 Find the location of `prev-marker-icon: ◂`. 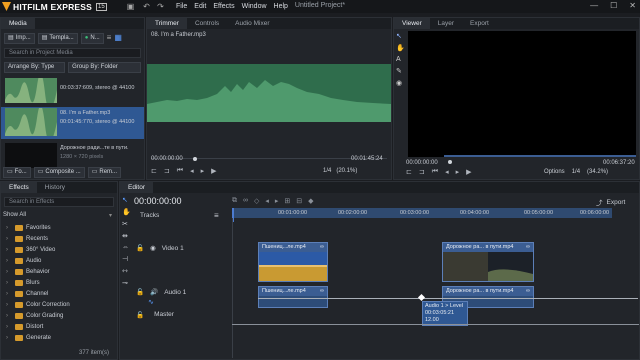

prev-marker-icon: ◂ is located at coordinates (267, 201).